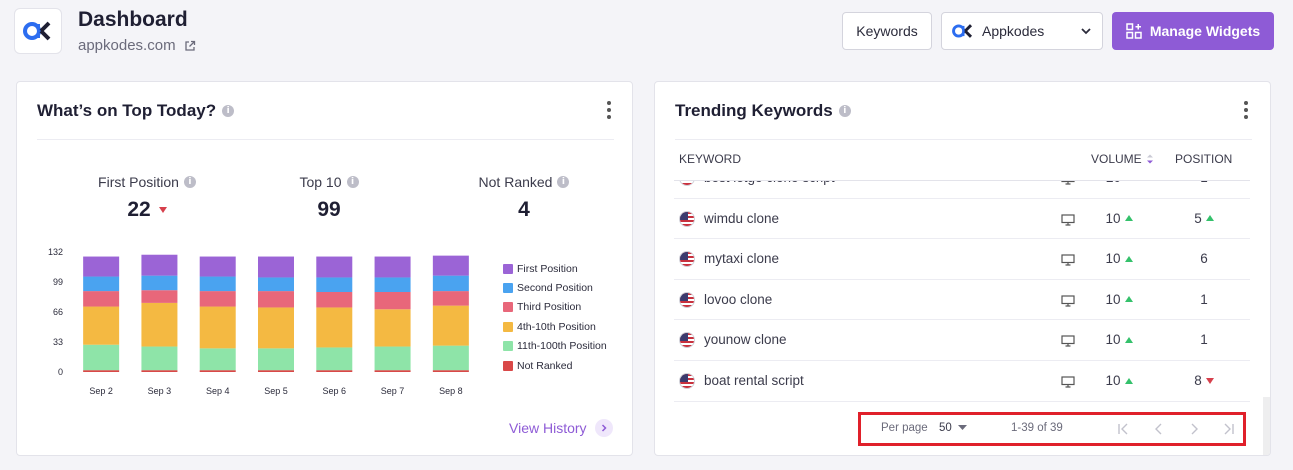  Describe the element at coordinates (1204, 218) in the screenshot. I see `position-cell: 5` at that location.